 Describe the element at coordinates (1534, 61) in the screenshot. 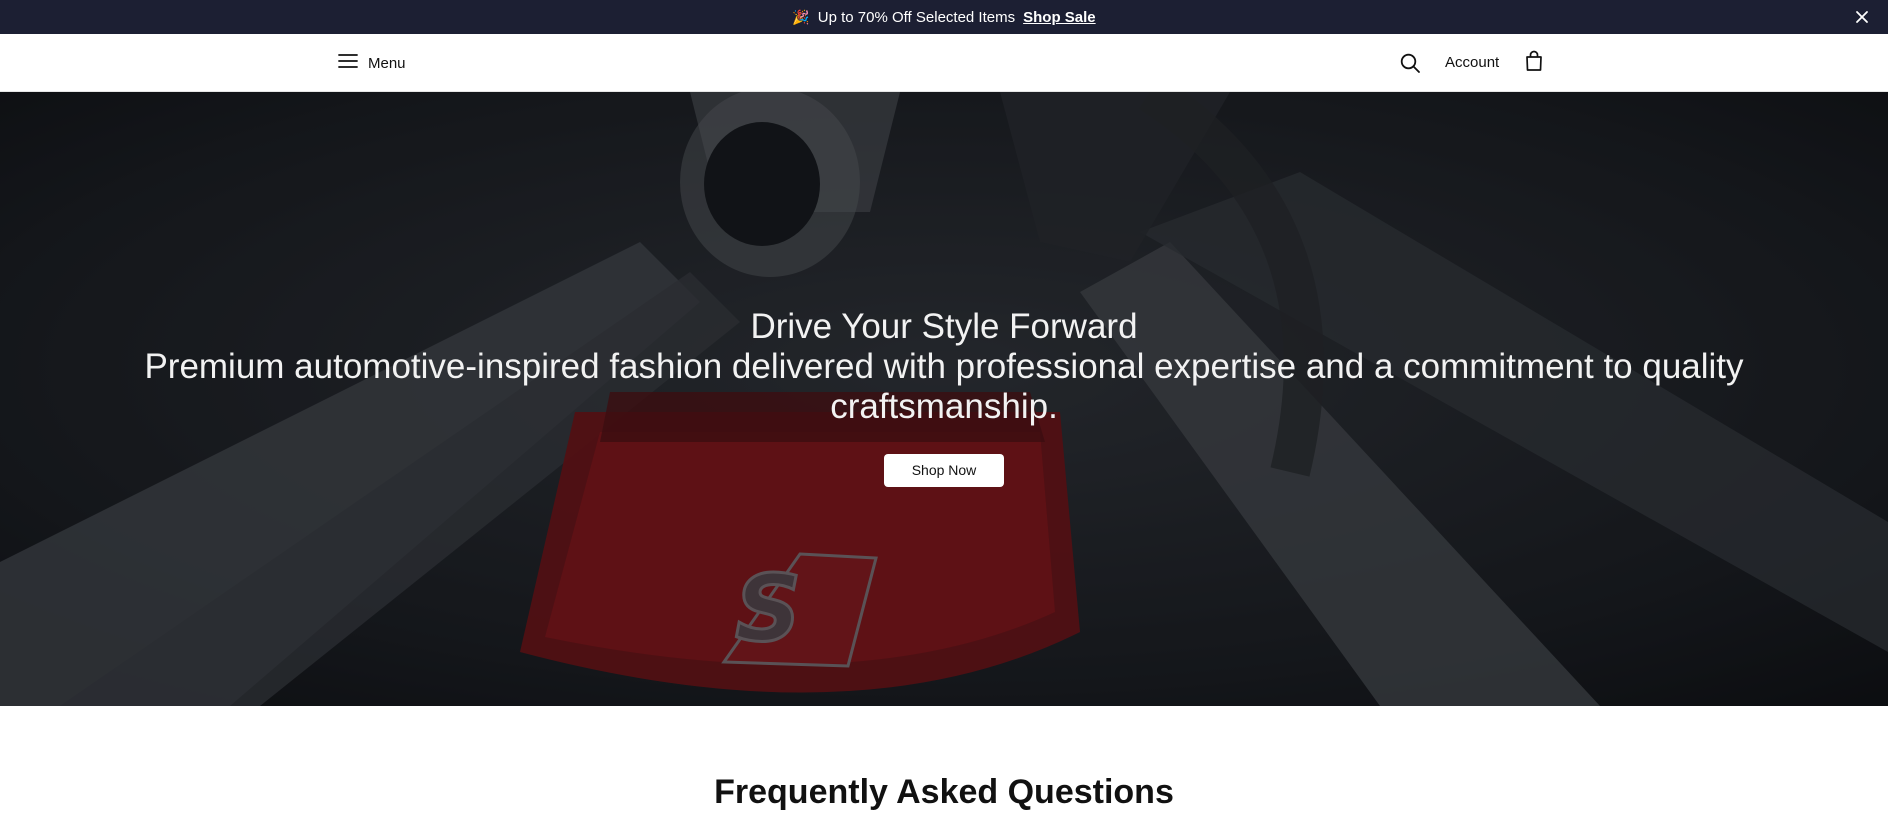

I see `bag-icon` at that location.